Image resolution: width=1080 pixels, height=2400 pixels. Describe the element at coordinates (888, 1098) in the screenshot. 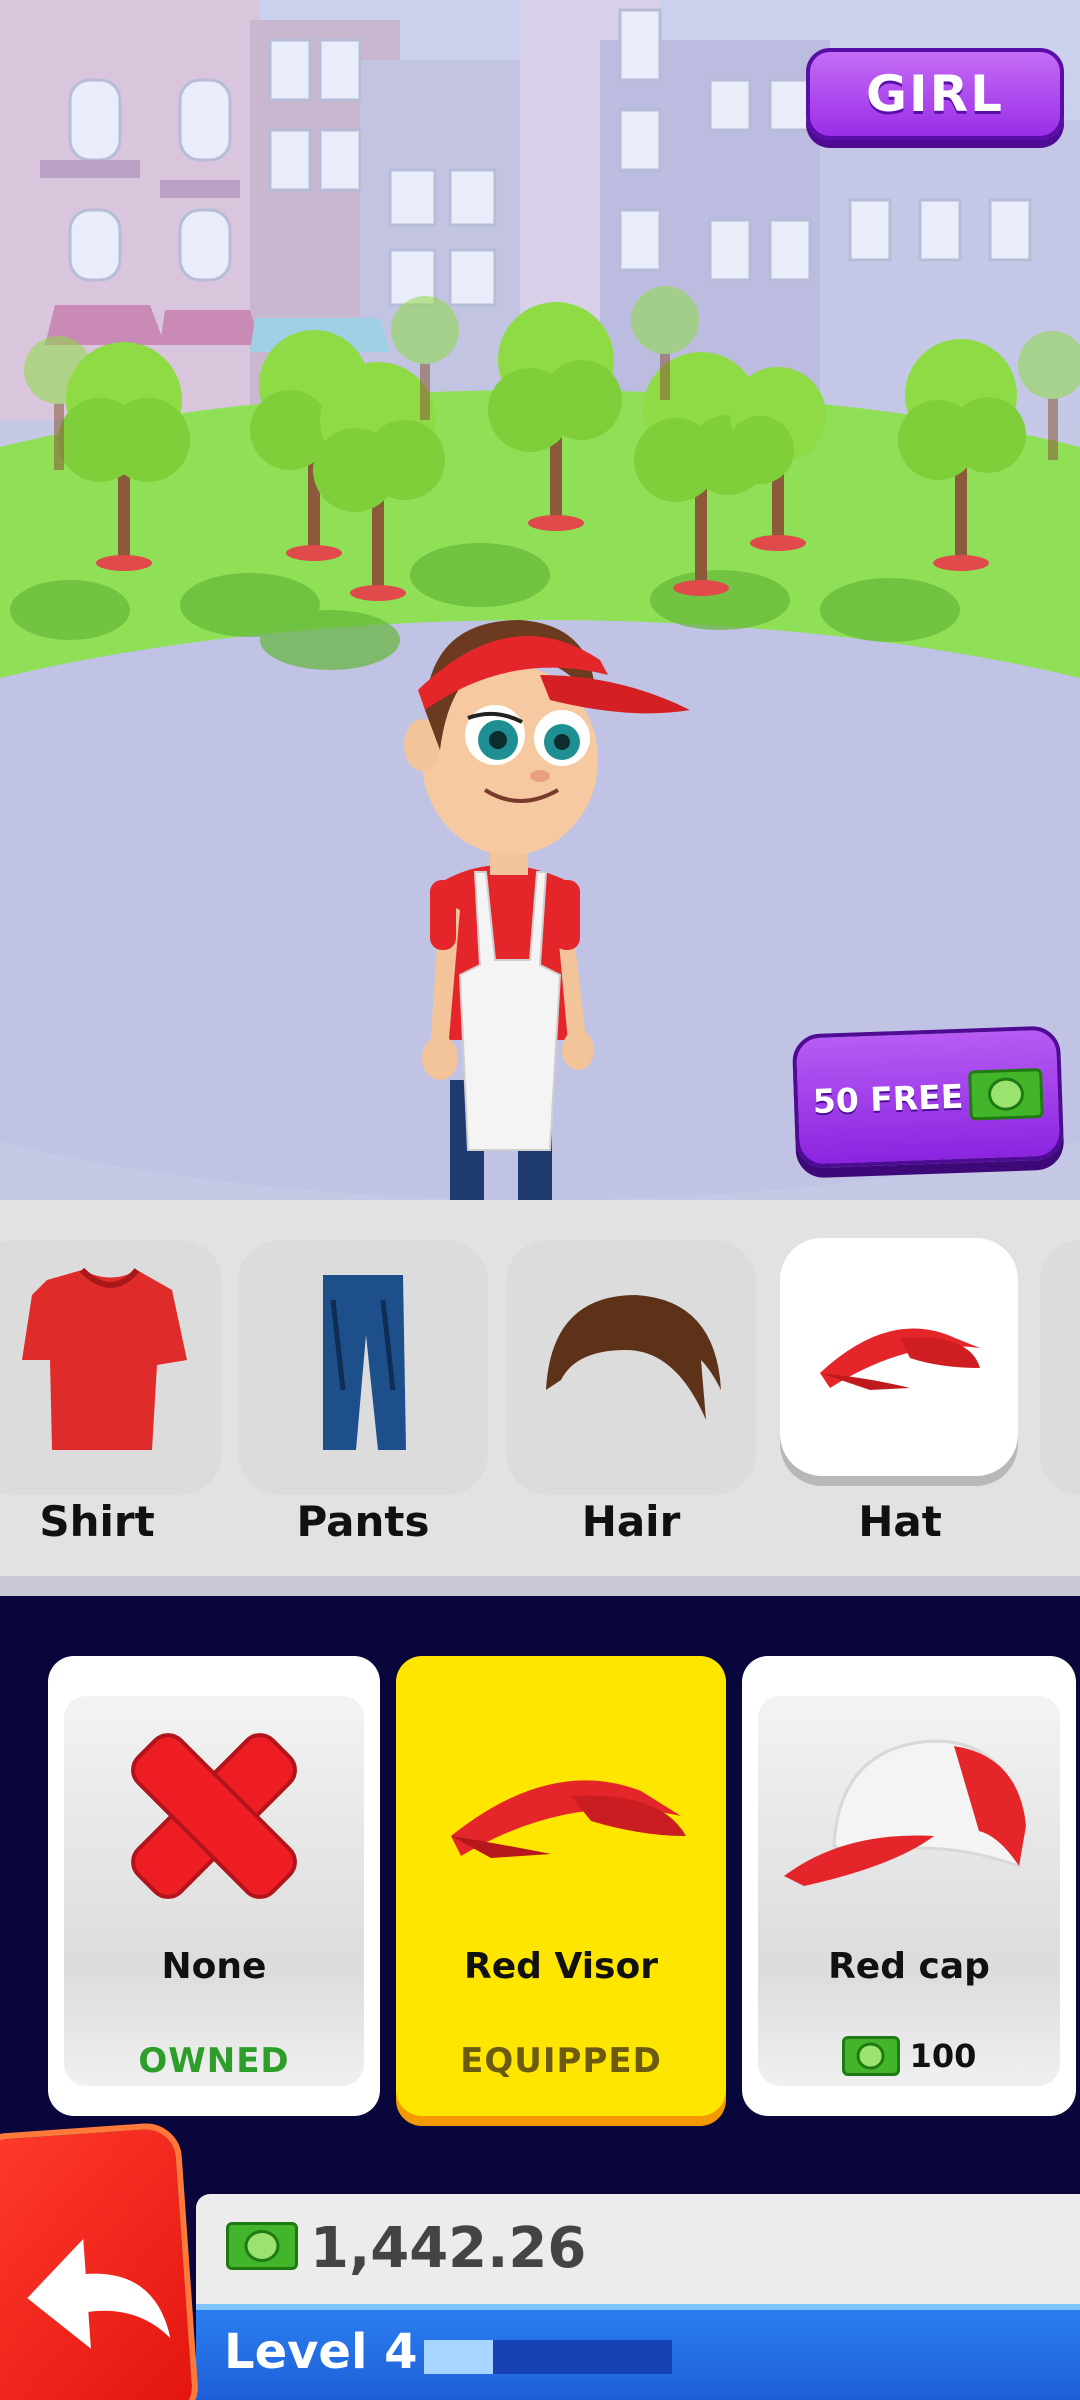

I see `offer-label: 50 FREE` at that location.